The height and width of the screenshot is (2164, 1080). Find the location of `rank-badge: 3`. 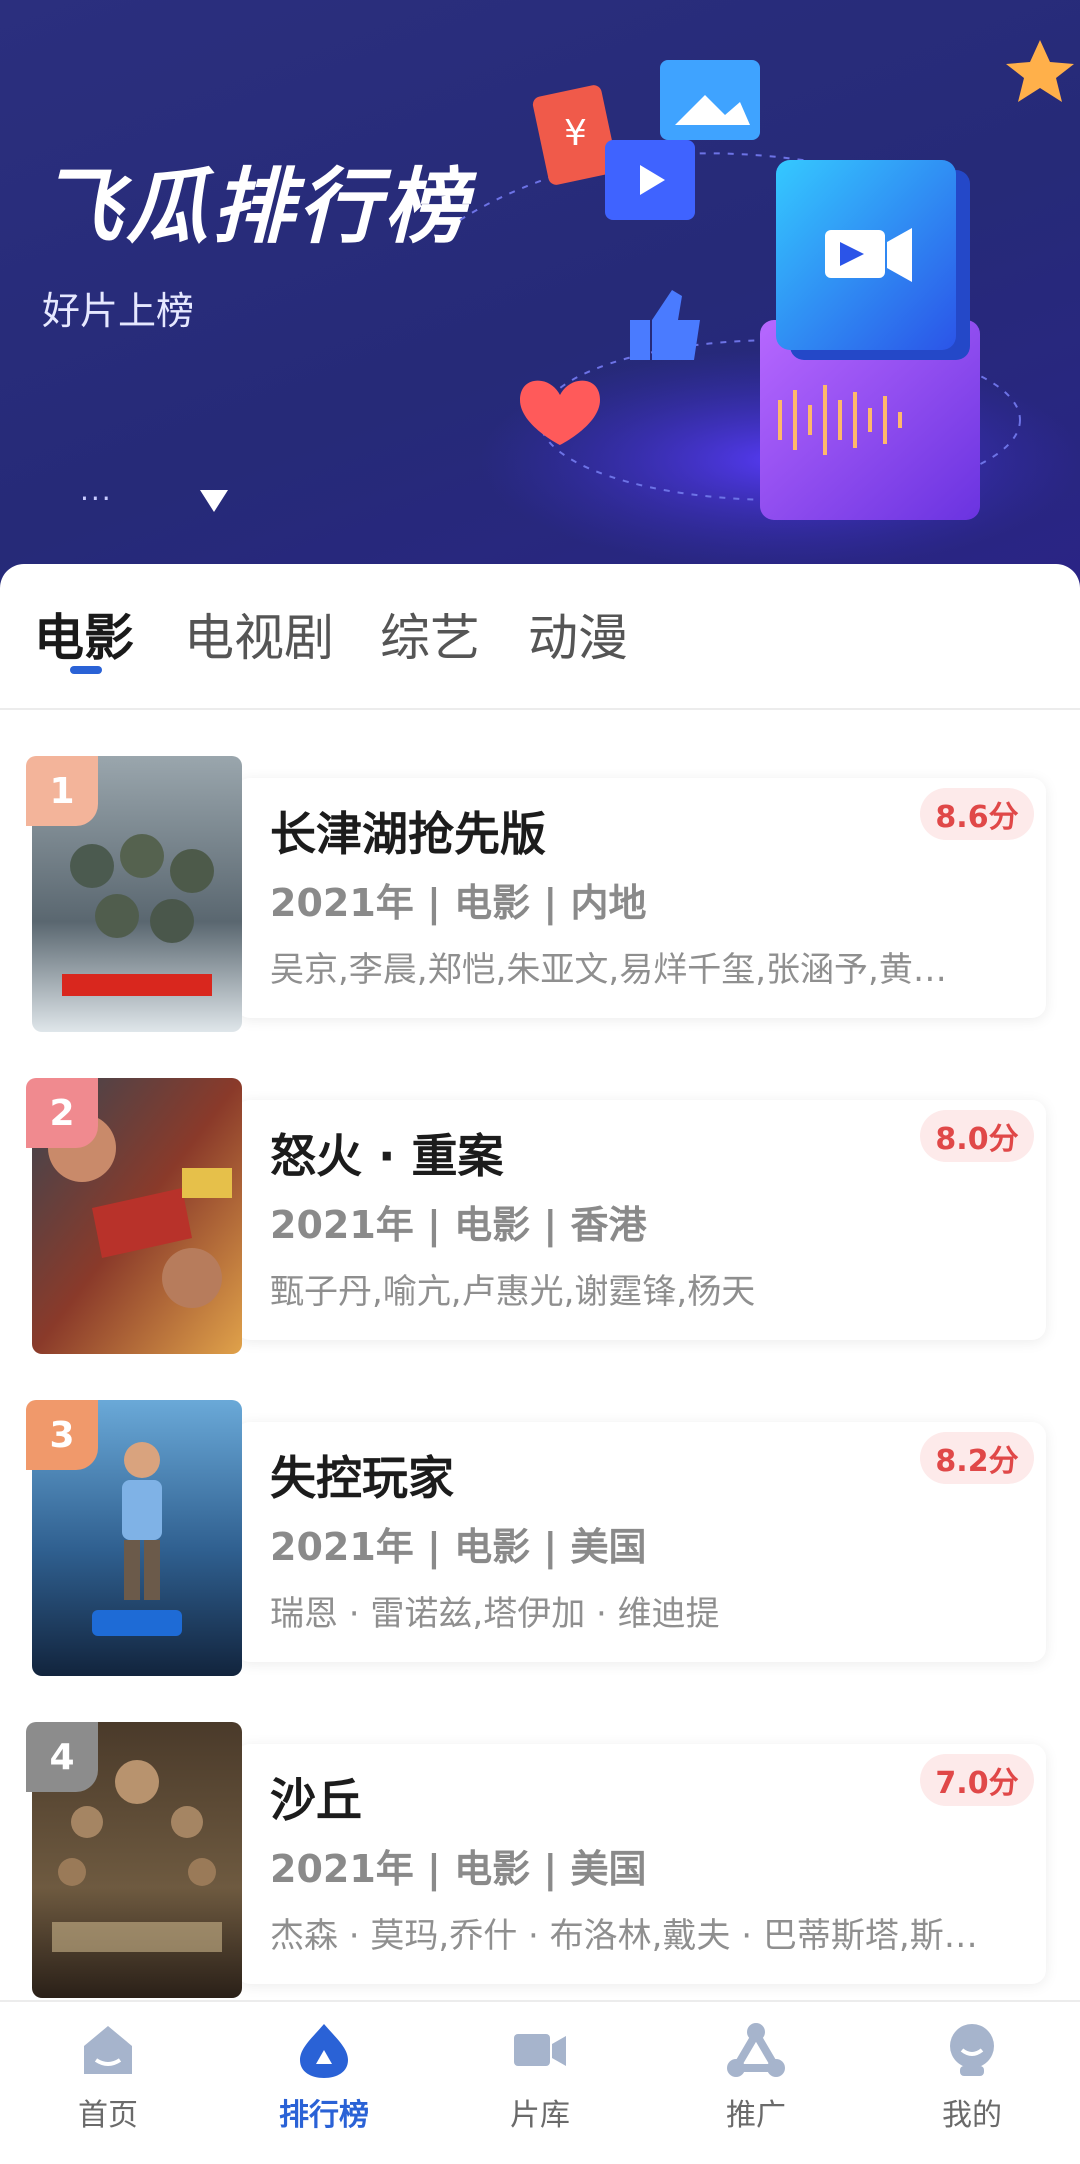

rank-badge: 3 is located at coordinates (62, 1435).